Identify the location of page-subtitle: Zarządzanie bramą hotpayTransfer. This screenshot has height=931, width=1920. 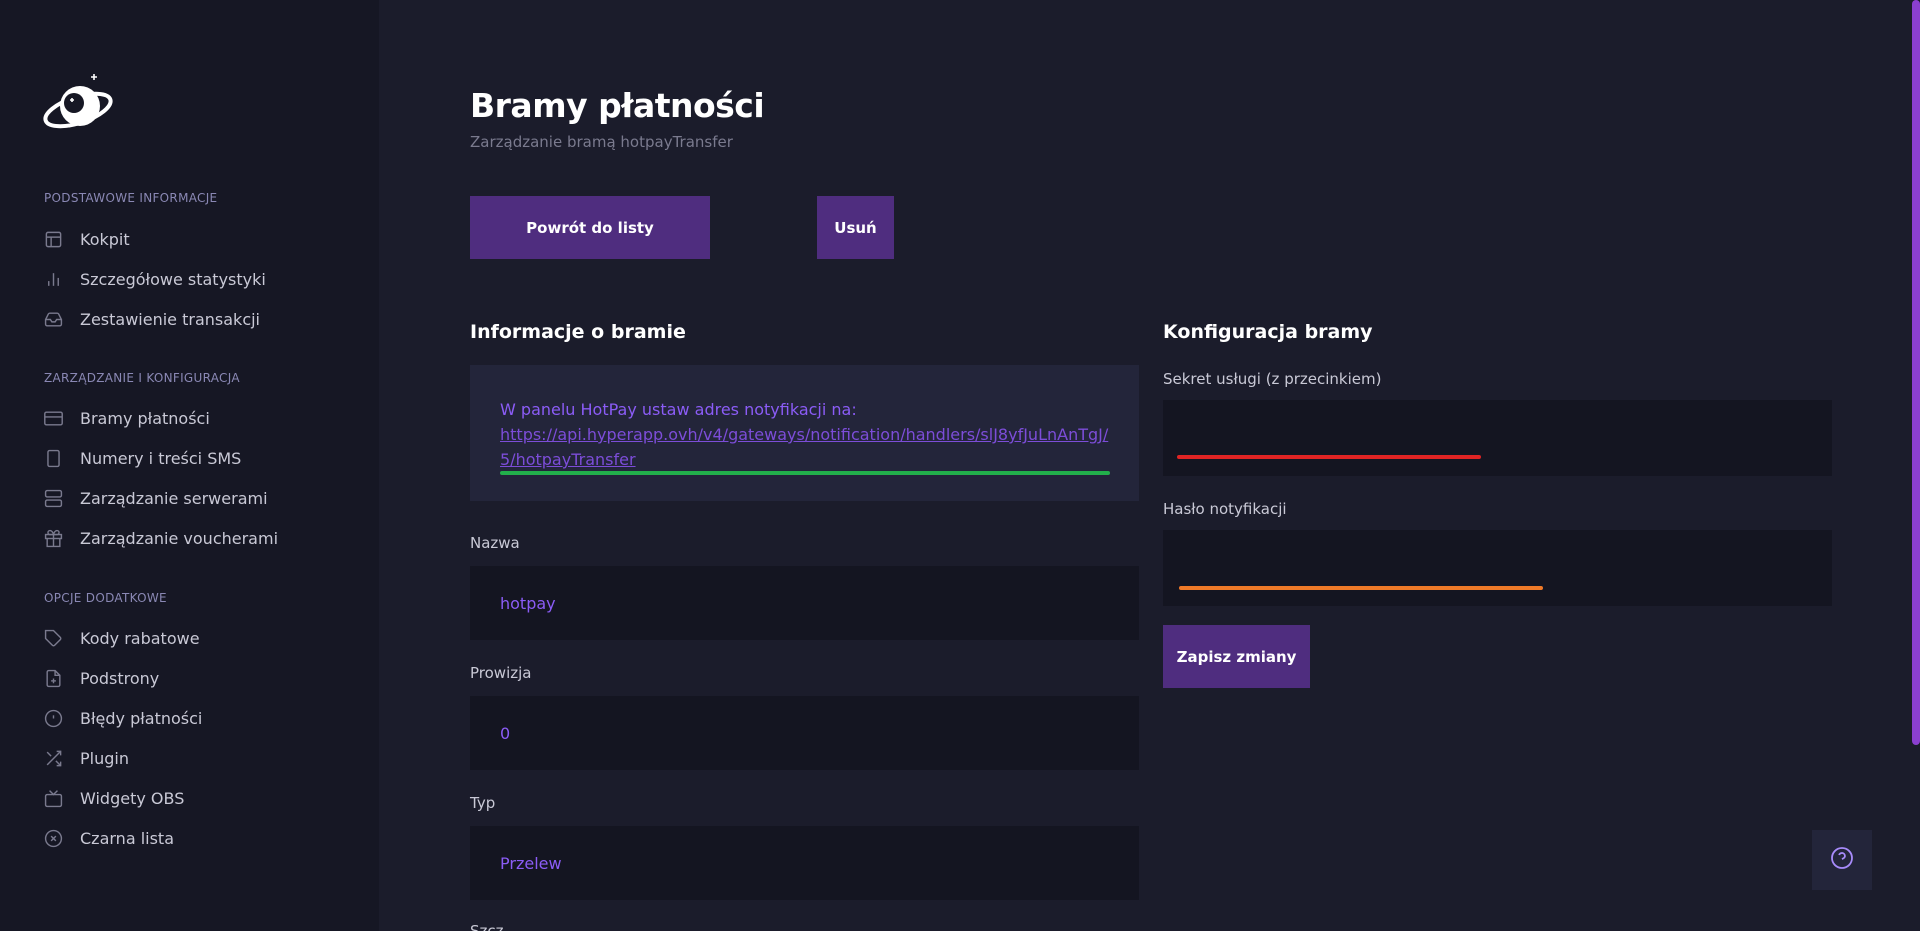
(601, 142).